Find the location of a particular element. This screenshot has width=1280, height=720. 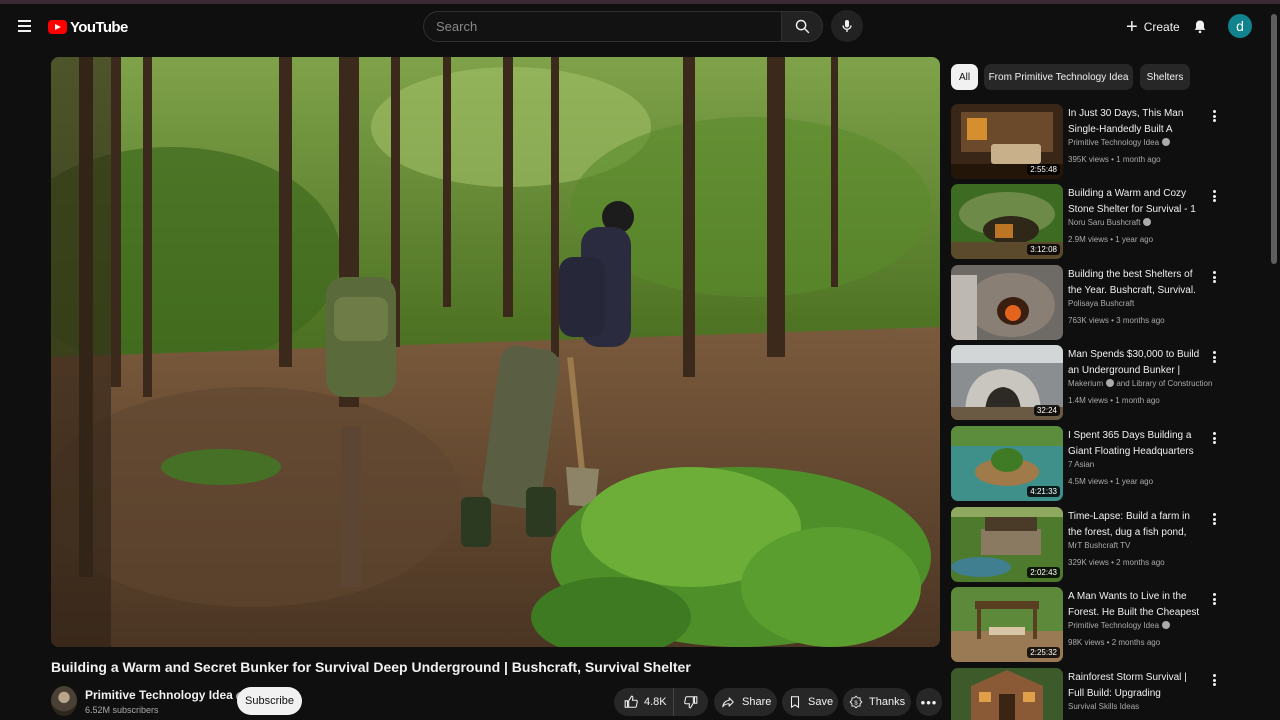

guide-menu-button is located at coordinates (24, 26).